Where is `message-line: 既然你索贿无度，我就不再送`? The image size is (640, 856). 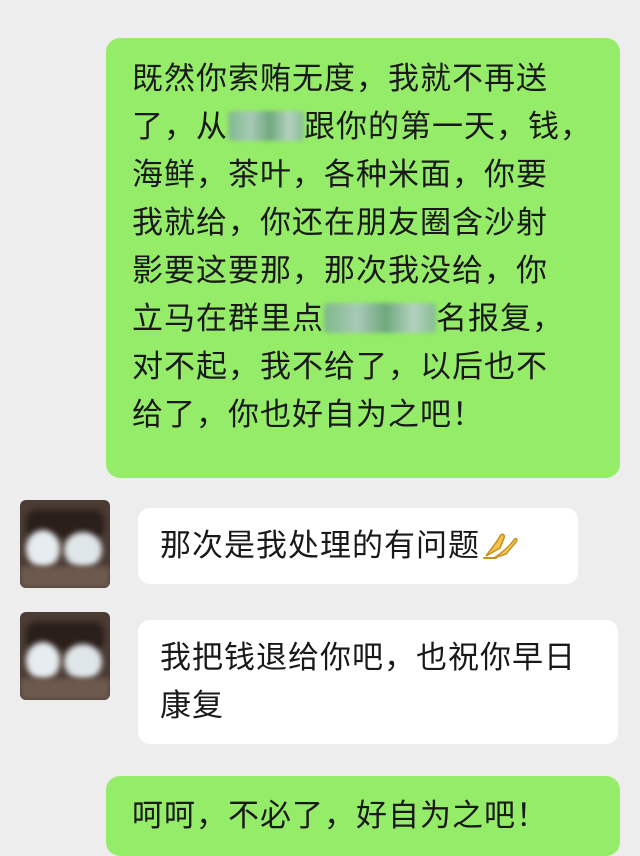 message-line: 既然你索贿无度，我就不再送 is located at coordinates (366, 79).